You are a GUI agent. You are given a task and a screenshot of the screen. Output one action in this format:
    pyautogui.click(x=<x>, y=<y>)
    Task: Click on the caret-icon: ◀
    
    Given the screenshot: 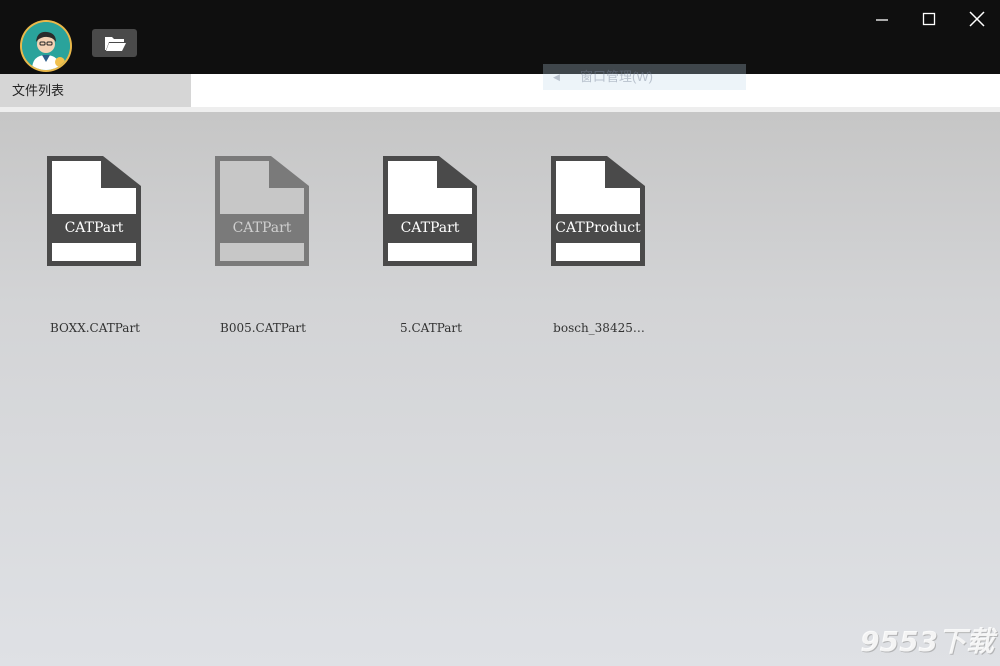 What is the action you would take?
    pyautogui.click(x=556, y=77)
    